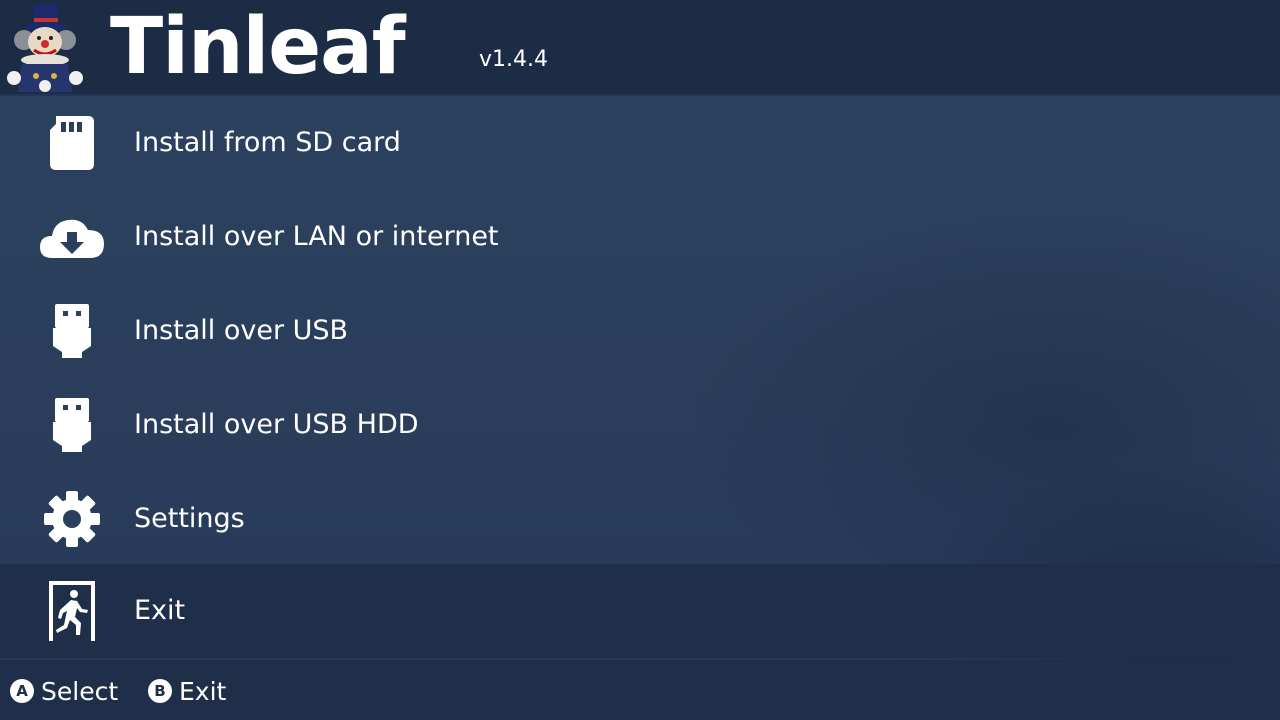 Image resolution: width=1280 pixels, height=720 pixels. Describe the element at coordinates (640, 143) in the screenshot. I see `menu-item-install-sd-card: Install from SD card` at that location.